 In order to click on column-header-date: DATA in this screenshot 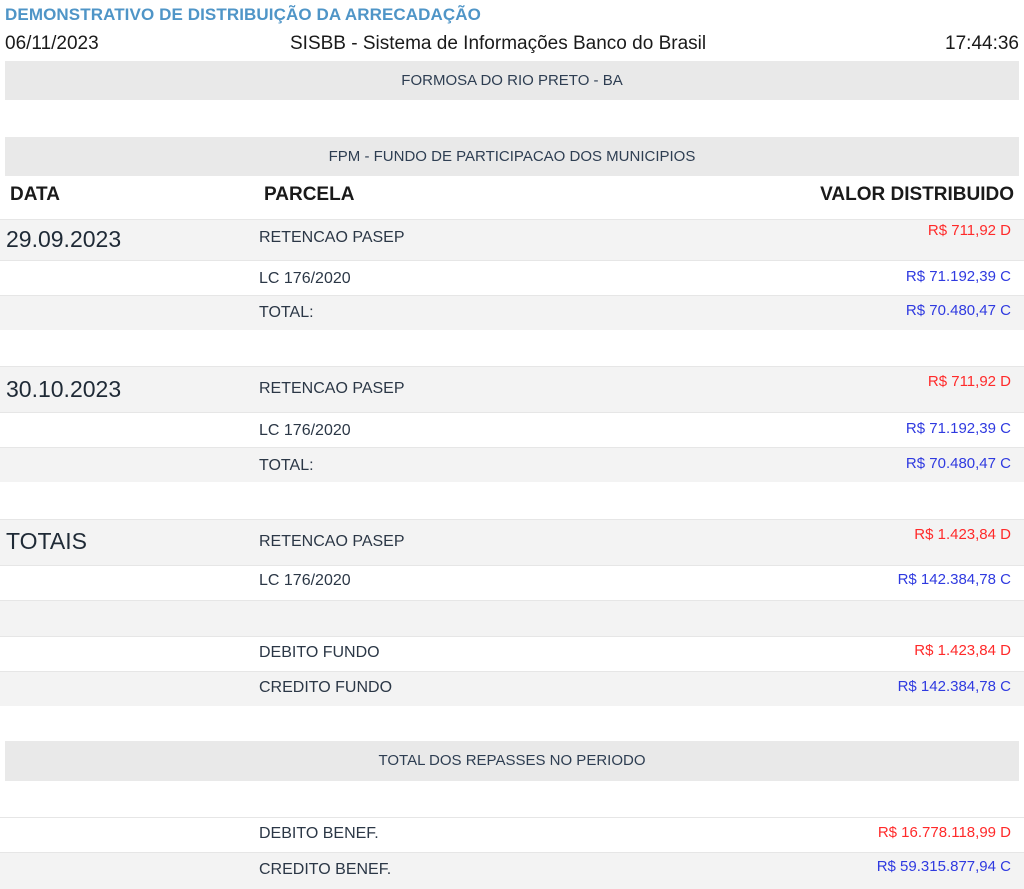, I will do `click(35, 194)`.